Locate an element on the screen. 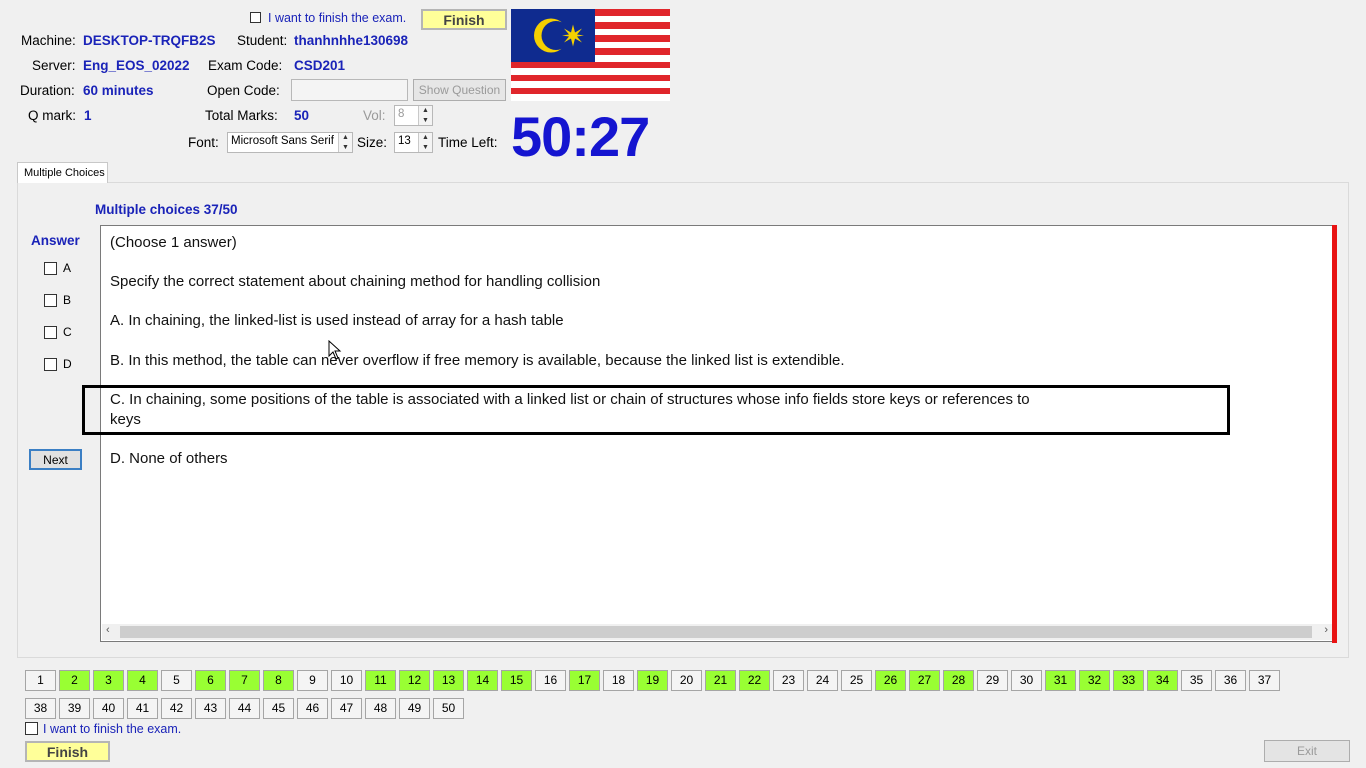 The width and height of the screenshot is (1366, 768). finish-exam-checkbox-top is located at coordinates (255, 17).